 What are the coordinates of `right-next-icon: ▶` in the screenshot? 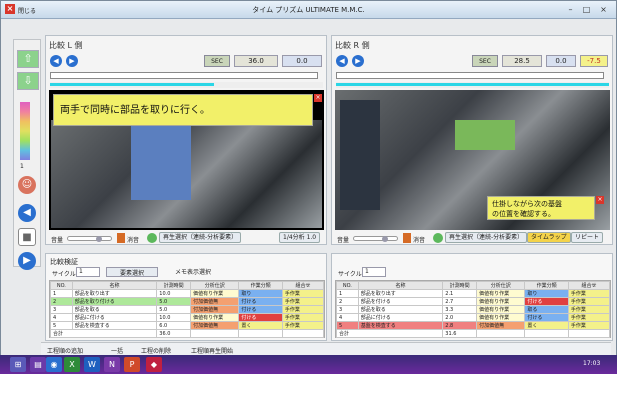 It's located at (358, 61).